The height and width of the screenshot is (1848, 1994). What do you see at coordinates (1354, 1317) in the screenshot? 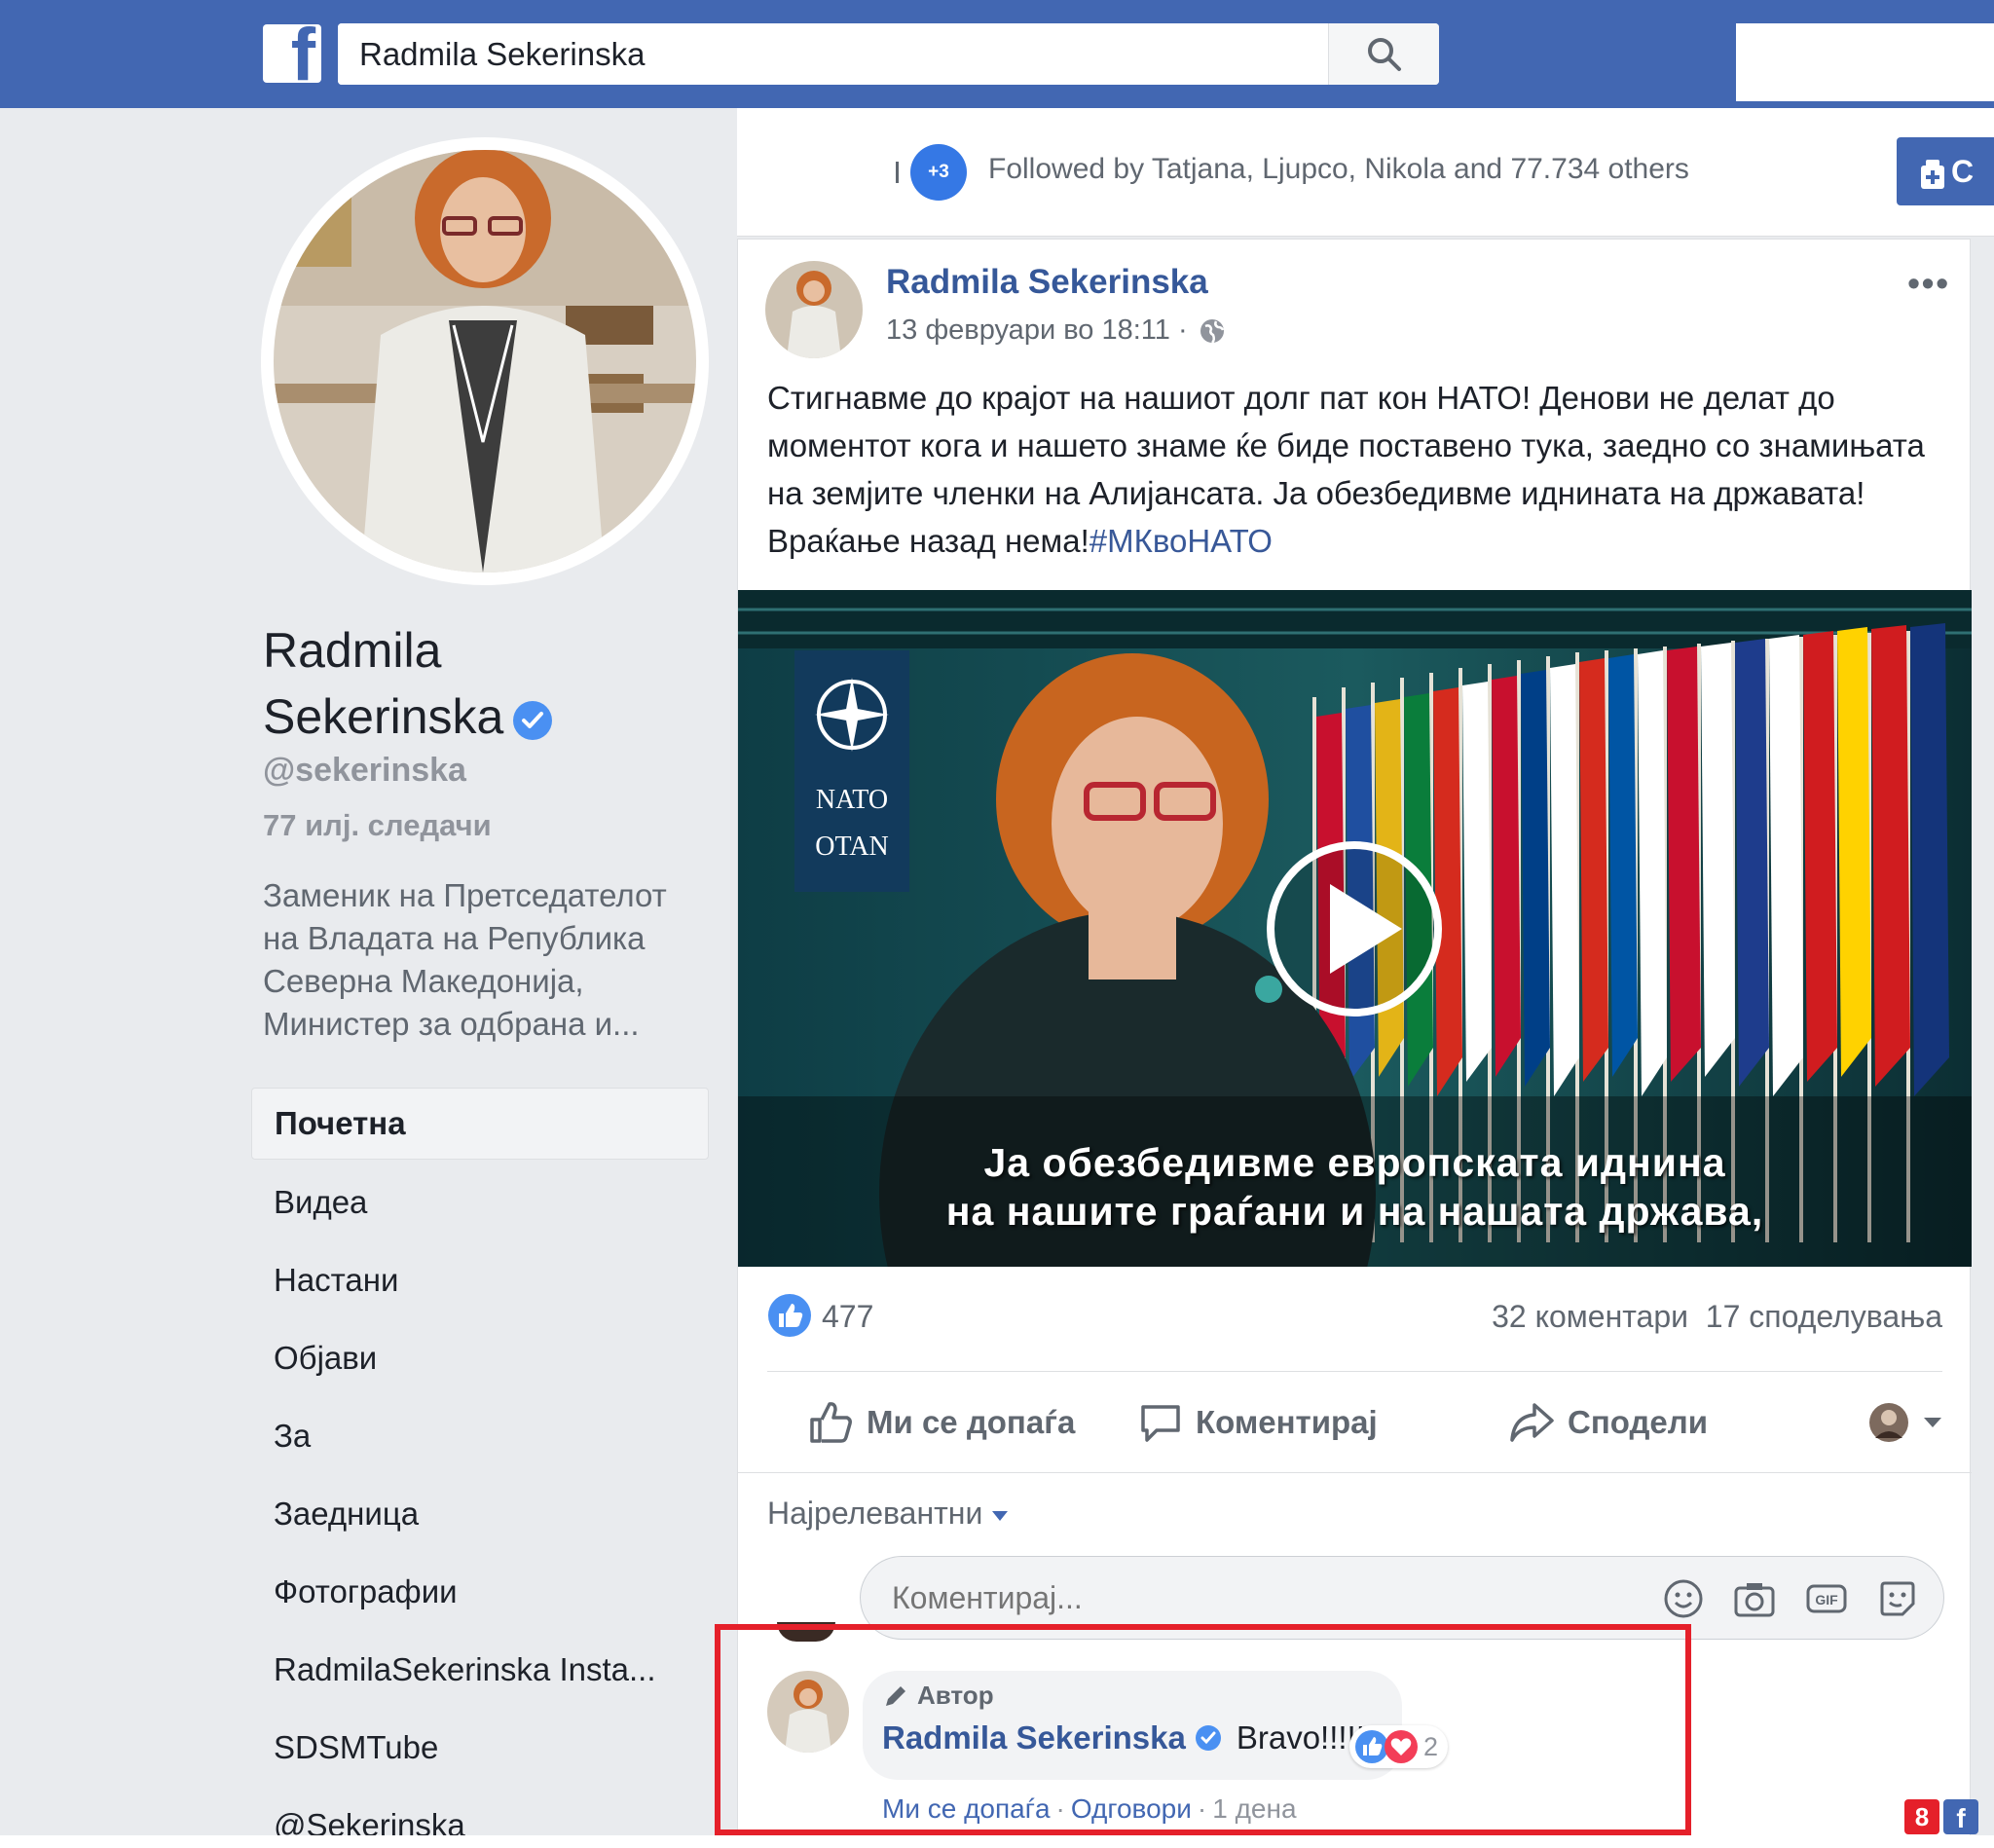
I see `post-stats: 477 32 коментари 17 споделувања` at bounding box center [1354, 1317].